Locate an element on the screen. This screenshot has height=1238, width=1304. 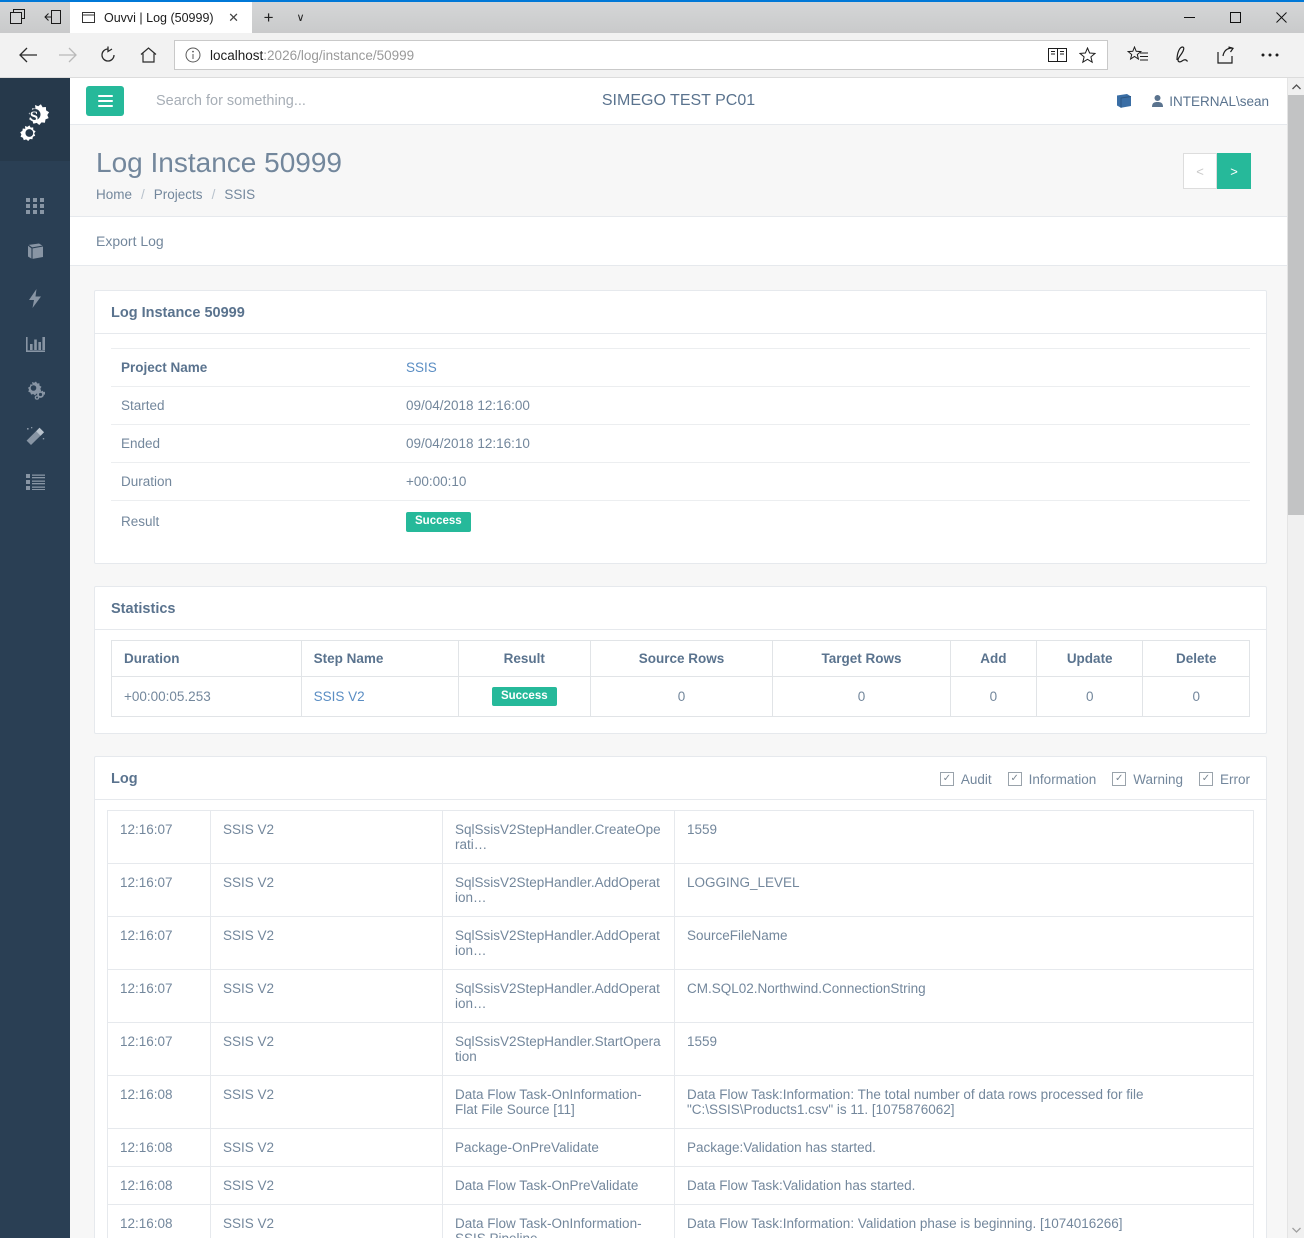
col-delete: Delete is located at coordinates (1196, 658).